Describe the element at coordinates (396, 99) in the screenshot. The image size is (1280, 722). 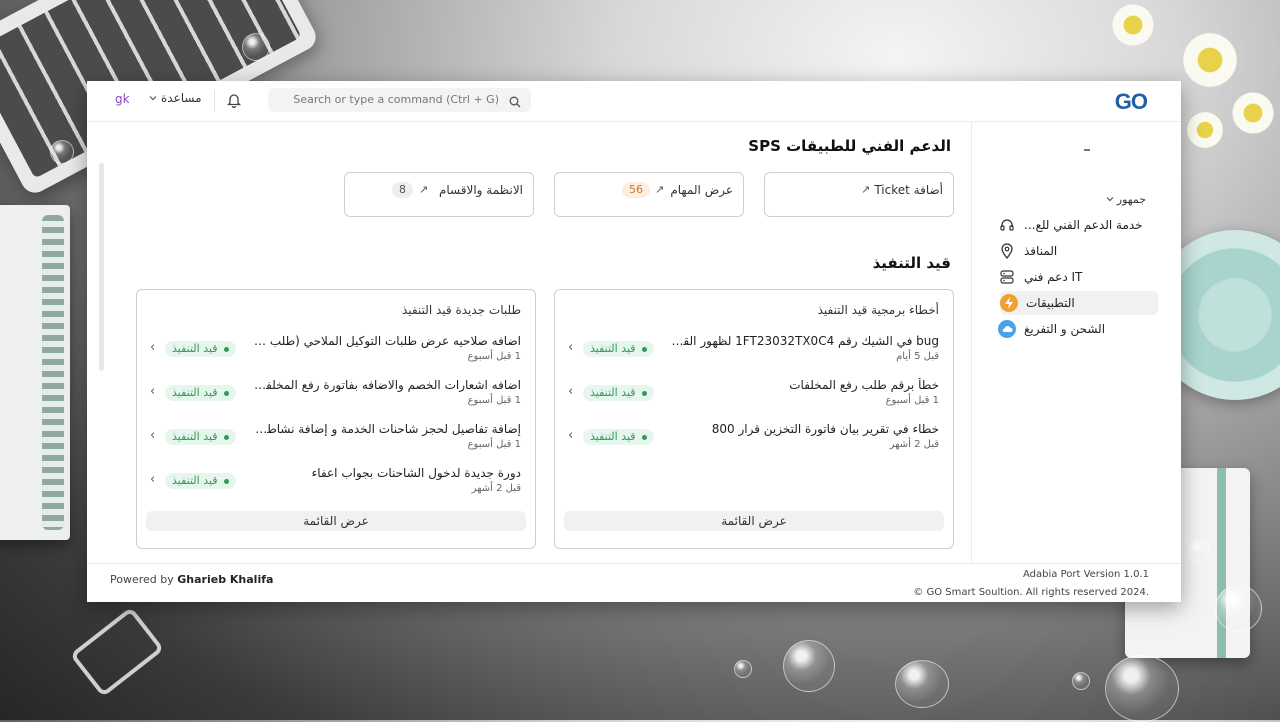
I see `search-placeholder: Search or type a command (Ctrl + G)` at that location.